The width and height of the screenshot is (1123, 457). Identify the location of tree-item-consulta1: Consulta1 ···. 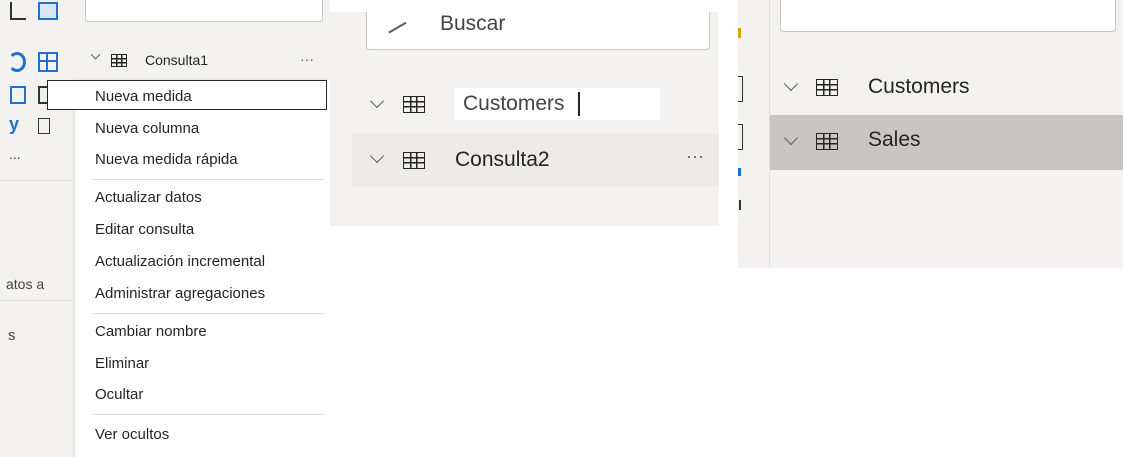
(208, 61).